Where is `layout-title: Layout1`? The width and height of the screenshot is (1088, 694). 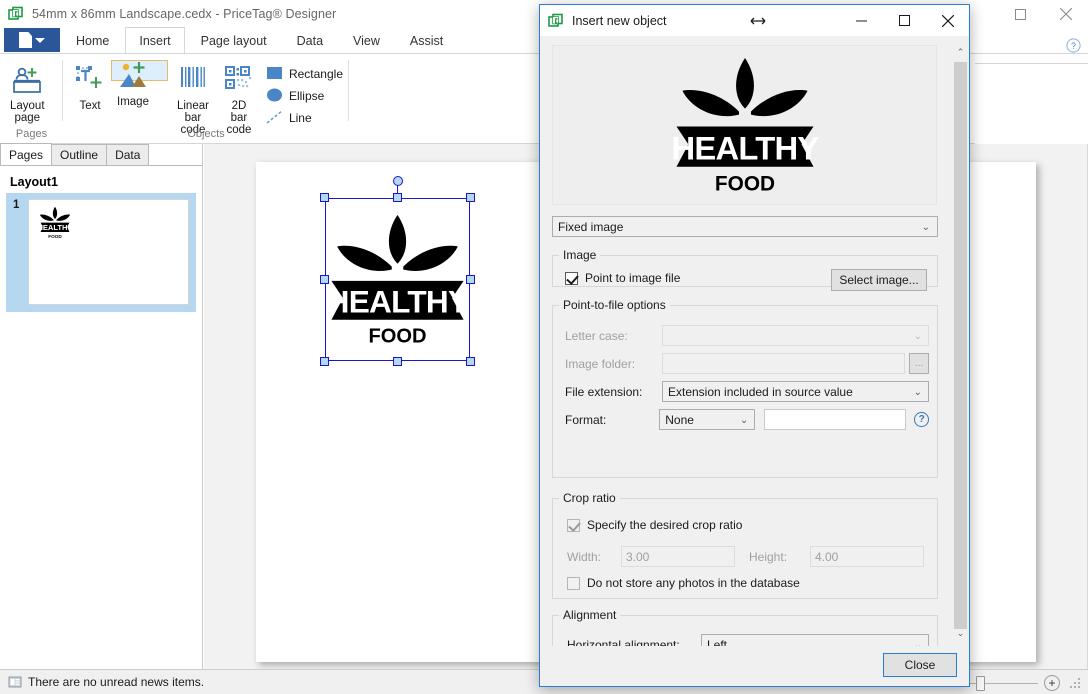
layout-title: Layout1 is located at coordinates (34, 182).